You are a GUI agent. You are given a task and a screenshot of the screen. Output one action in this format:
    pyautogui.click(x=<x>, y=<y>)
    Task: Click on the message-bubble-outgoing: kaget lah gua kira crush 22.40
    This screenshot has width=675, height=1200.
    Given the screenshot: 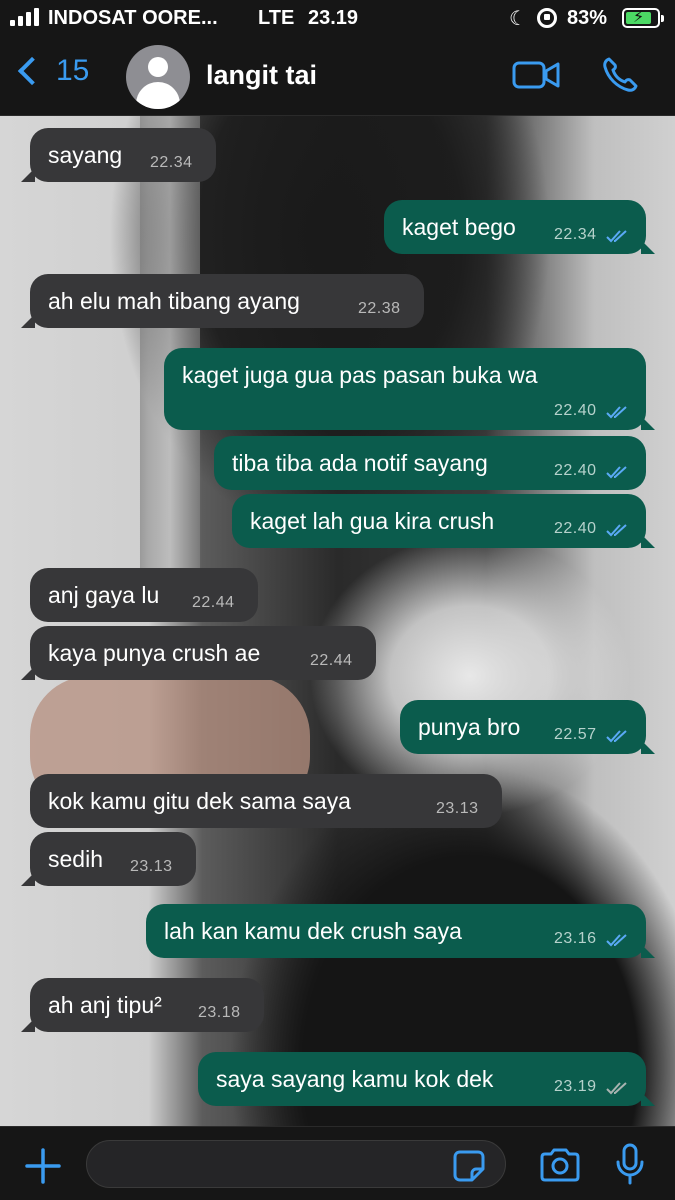 What is the action you would take?
    pyautogui.click(x=443, y=521)
    